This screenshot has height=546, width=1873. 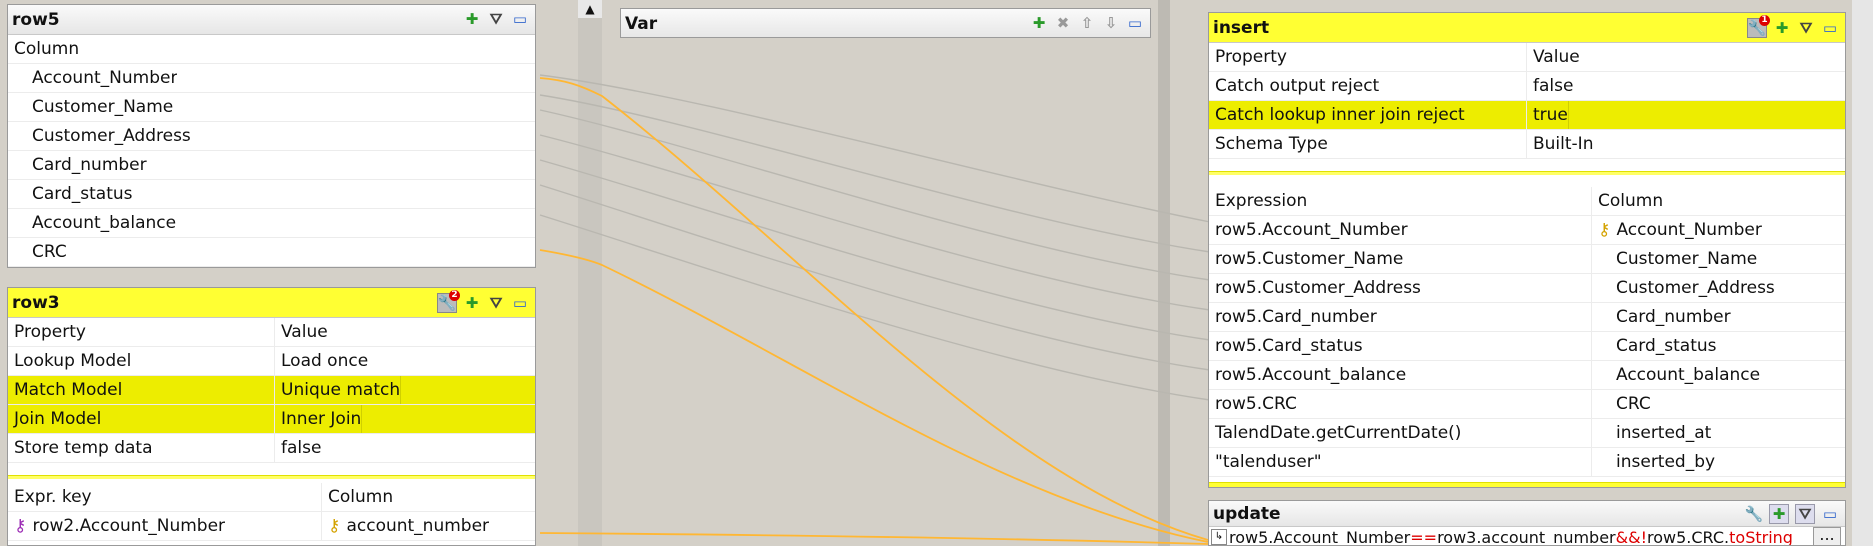 I want to click on insert-title: insert, so click(x=1241, y=27).